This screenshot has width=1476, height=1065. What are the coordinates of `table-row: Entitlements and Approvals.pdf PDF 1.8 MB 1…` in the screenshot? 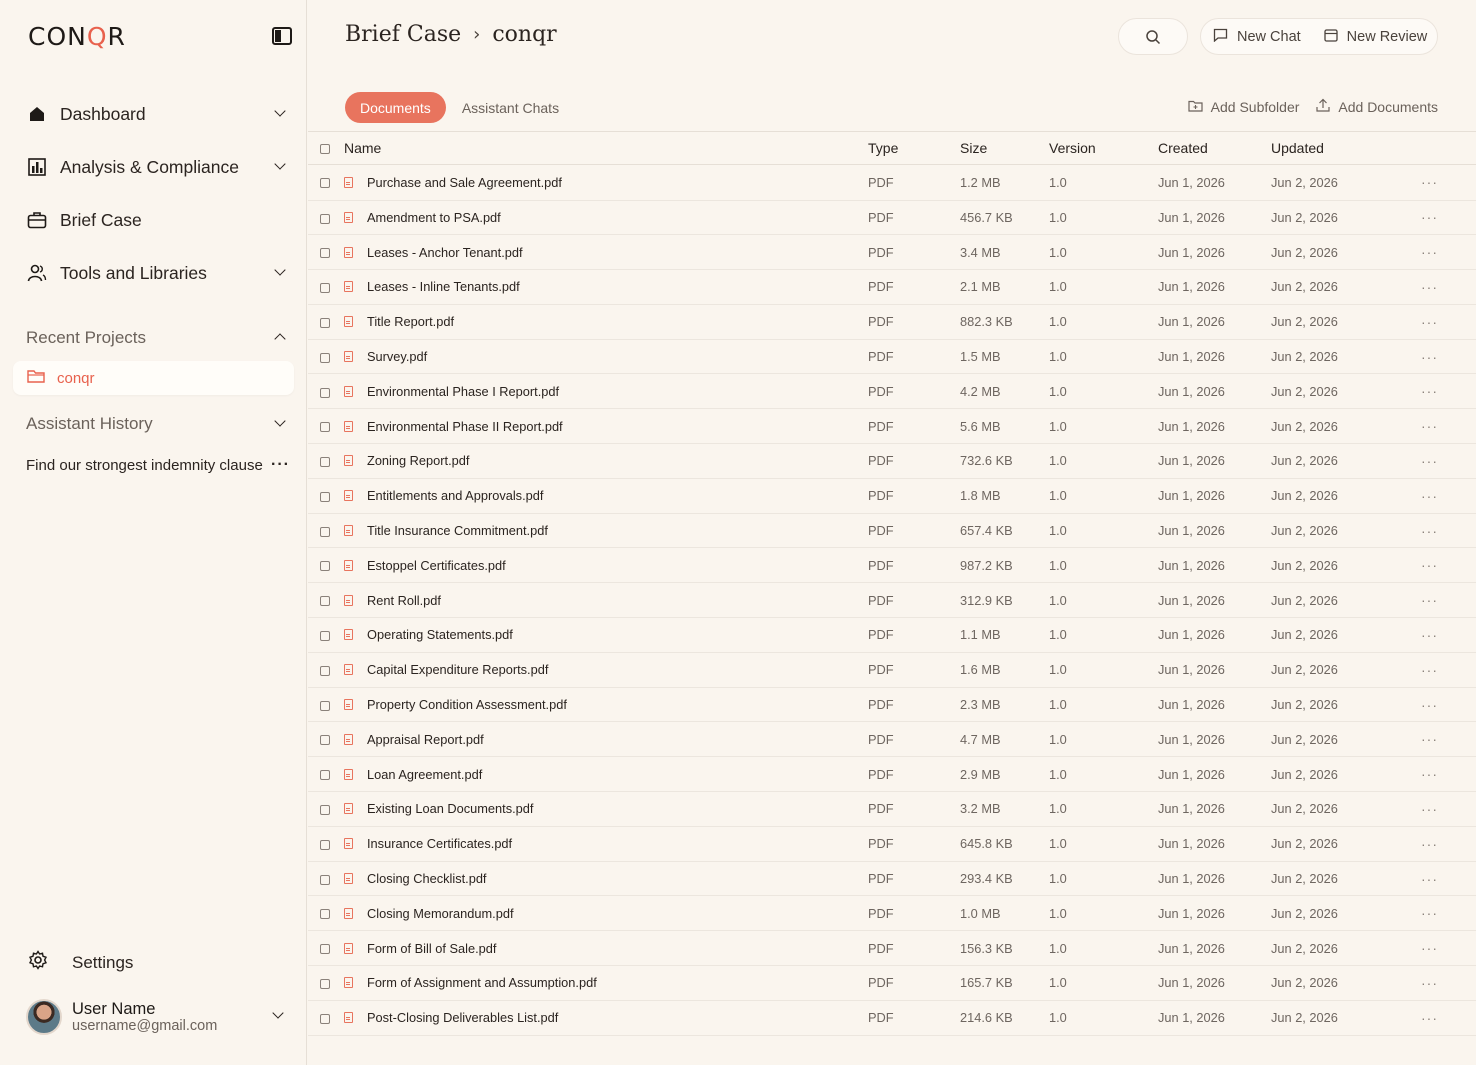 It's located at (892, 496).